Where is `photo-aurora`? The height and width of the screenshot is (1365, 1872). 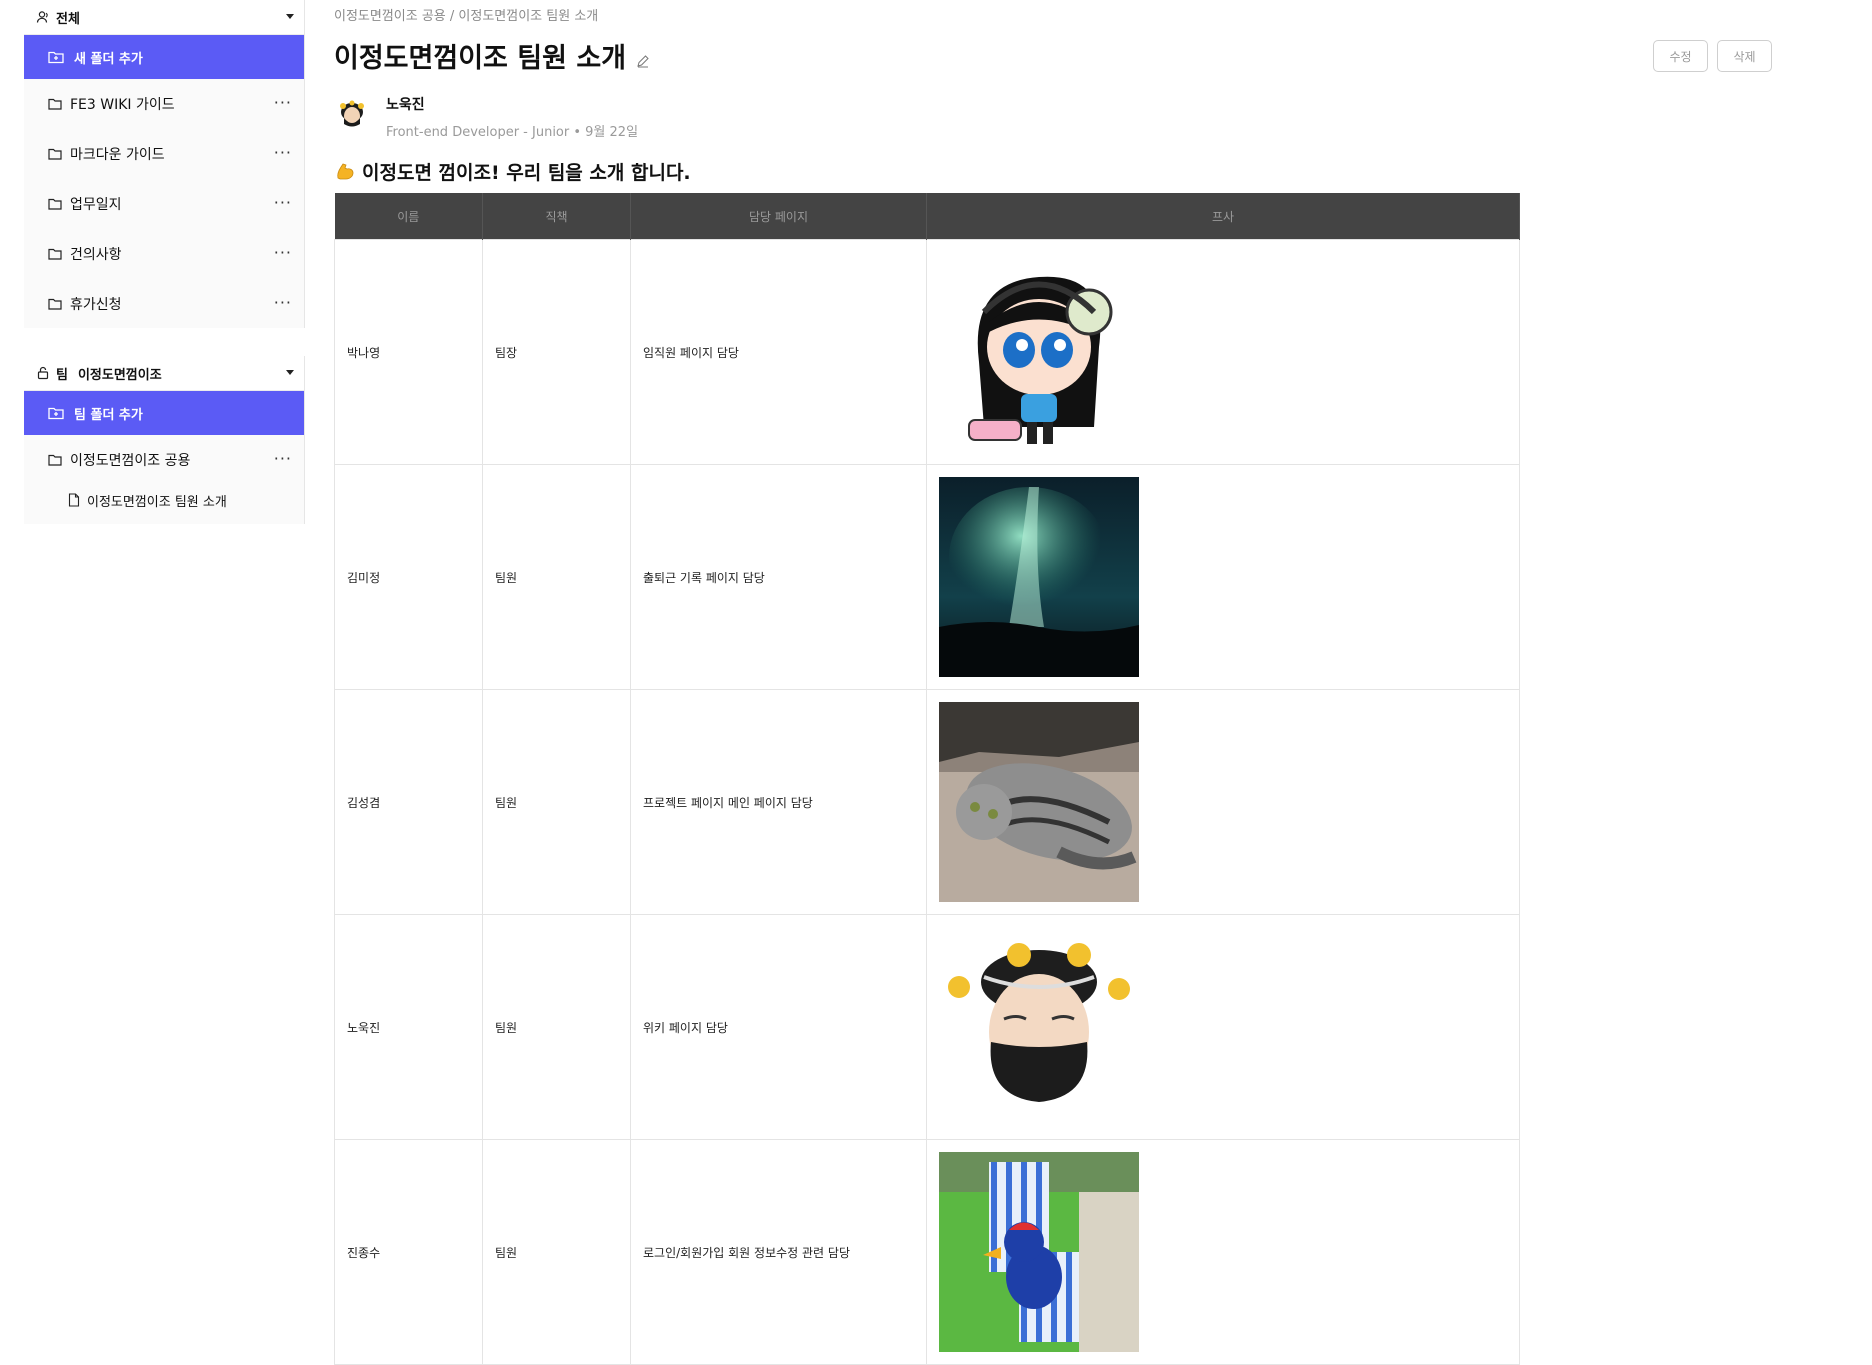
photo-aurora is located at coordinates (1039, 577).